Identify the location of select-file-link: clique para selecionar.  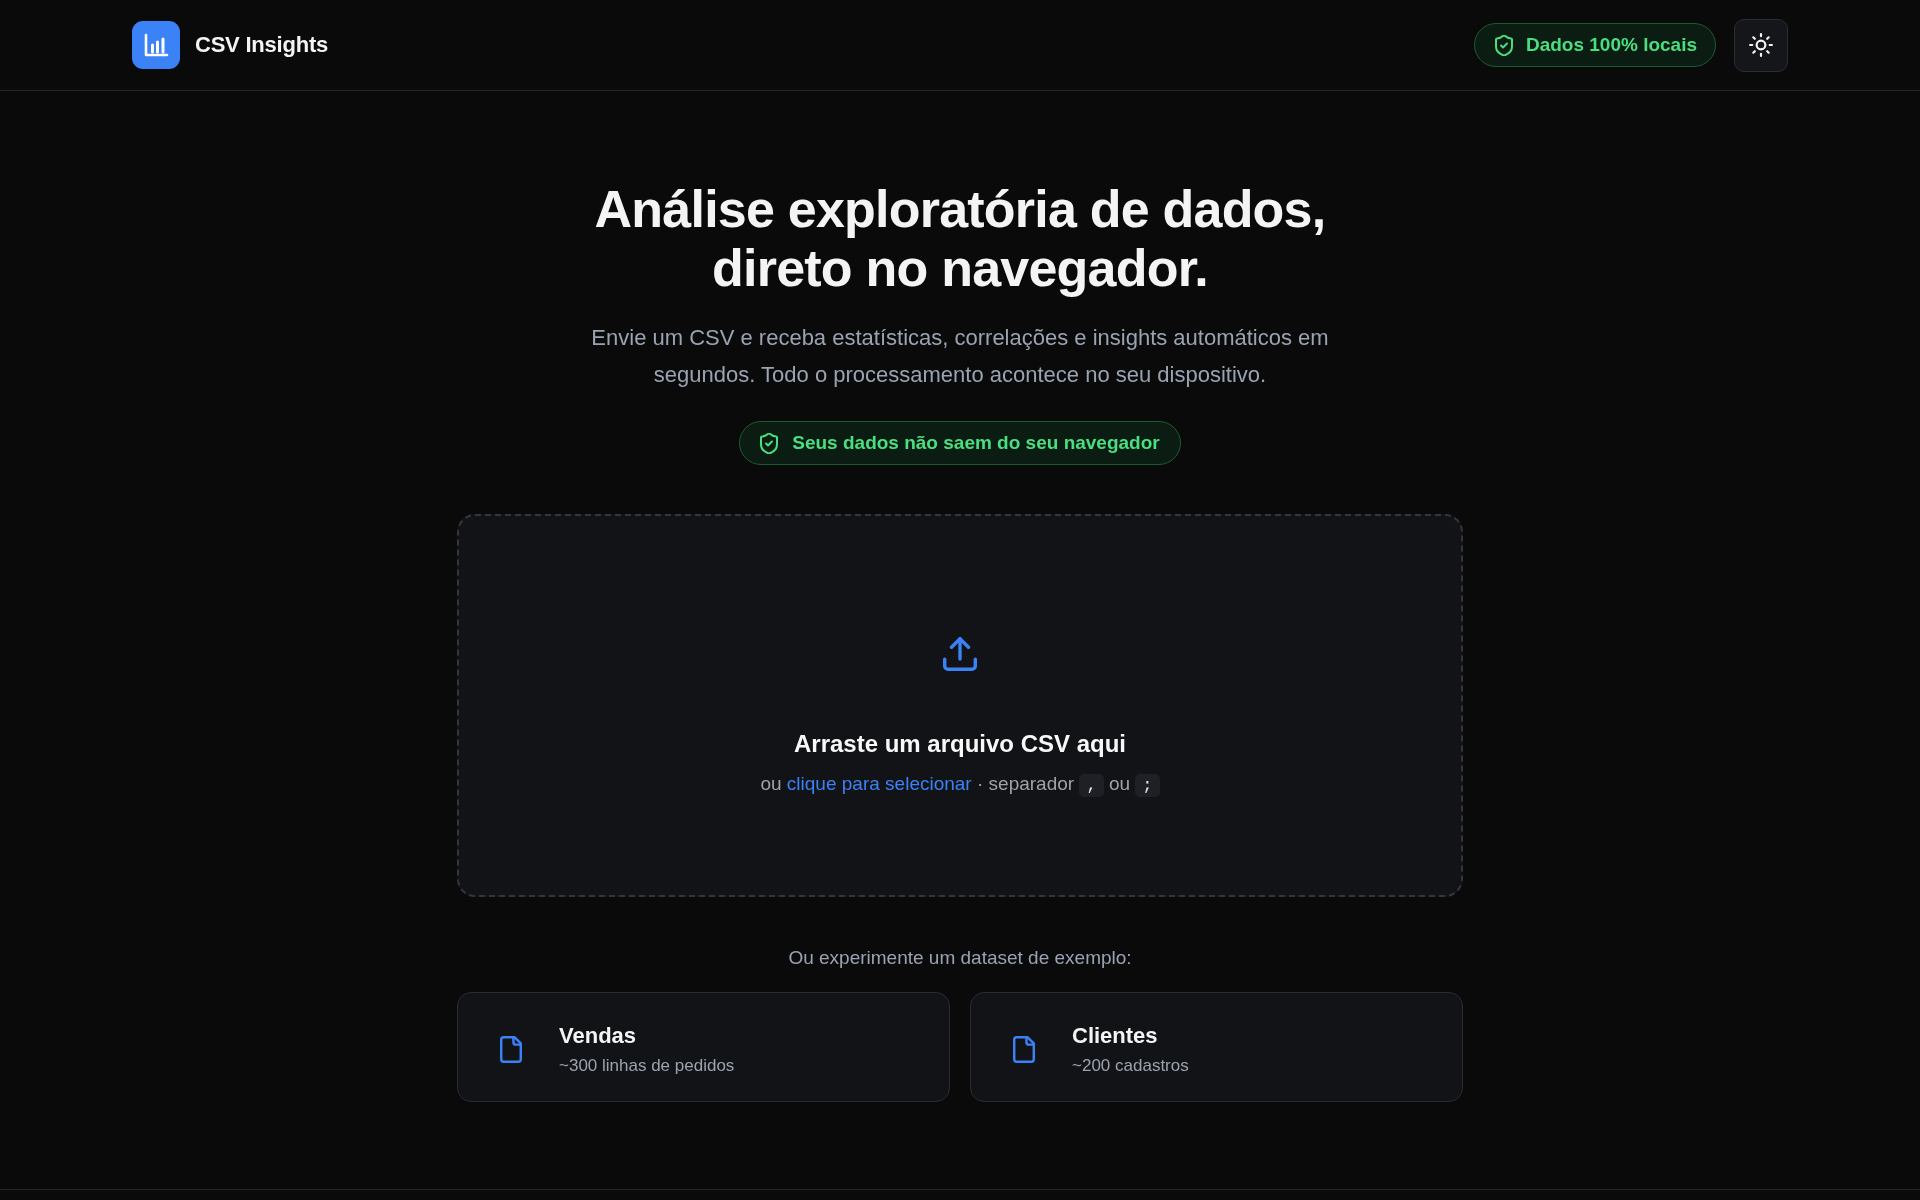
(879, 783).